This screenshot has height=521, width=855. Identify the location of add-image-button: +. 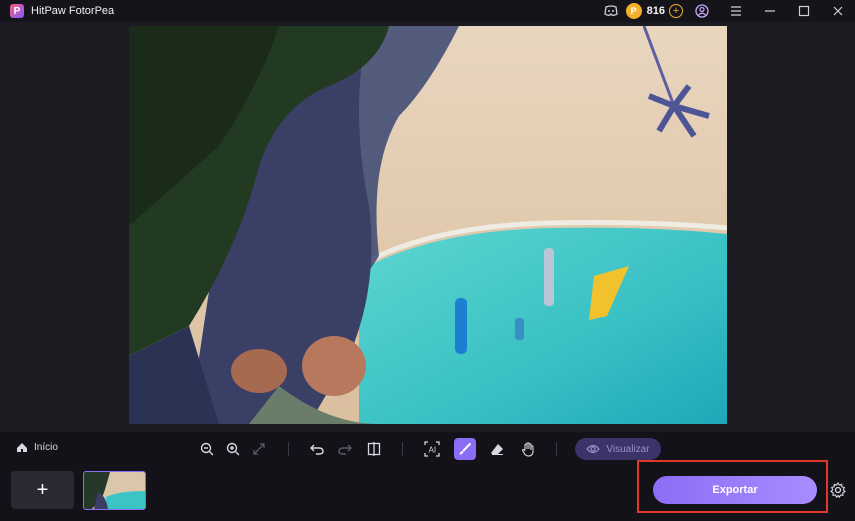
(42, 490).